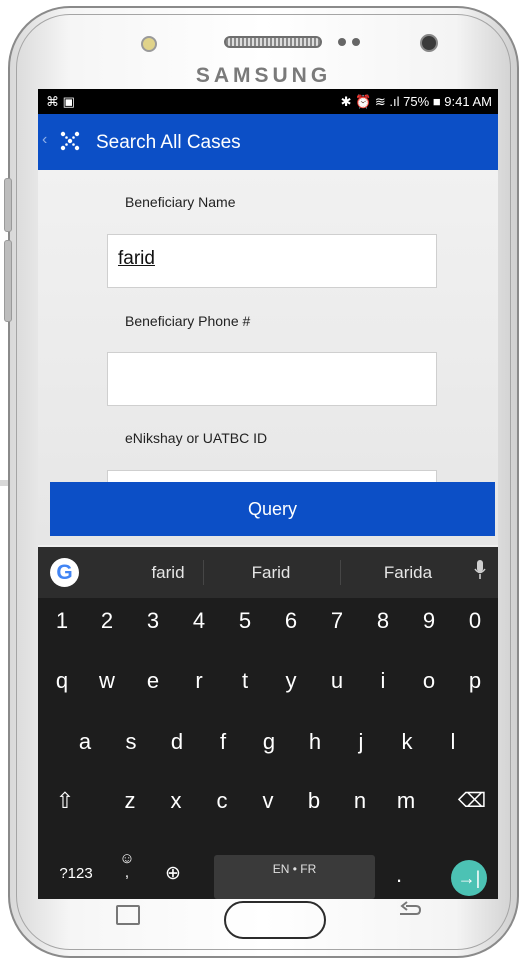  Describe the element at coordinates (409, 914) in the screenshot. I see `back-arrow-icon` at that location.